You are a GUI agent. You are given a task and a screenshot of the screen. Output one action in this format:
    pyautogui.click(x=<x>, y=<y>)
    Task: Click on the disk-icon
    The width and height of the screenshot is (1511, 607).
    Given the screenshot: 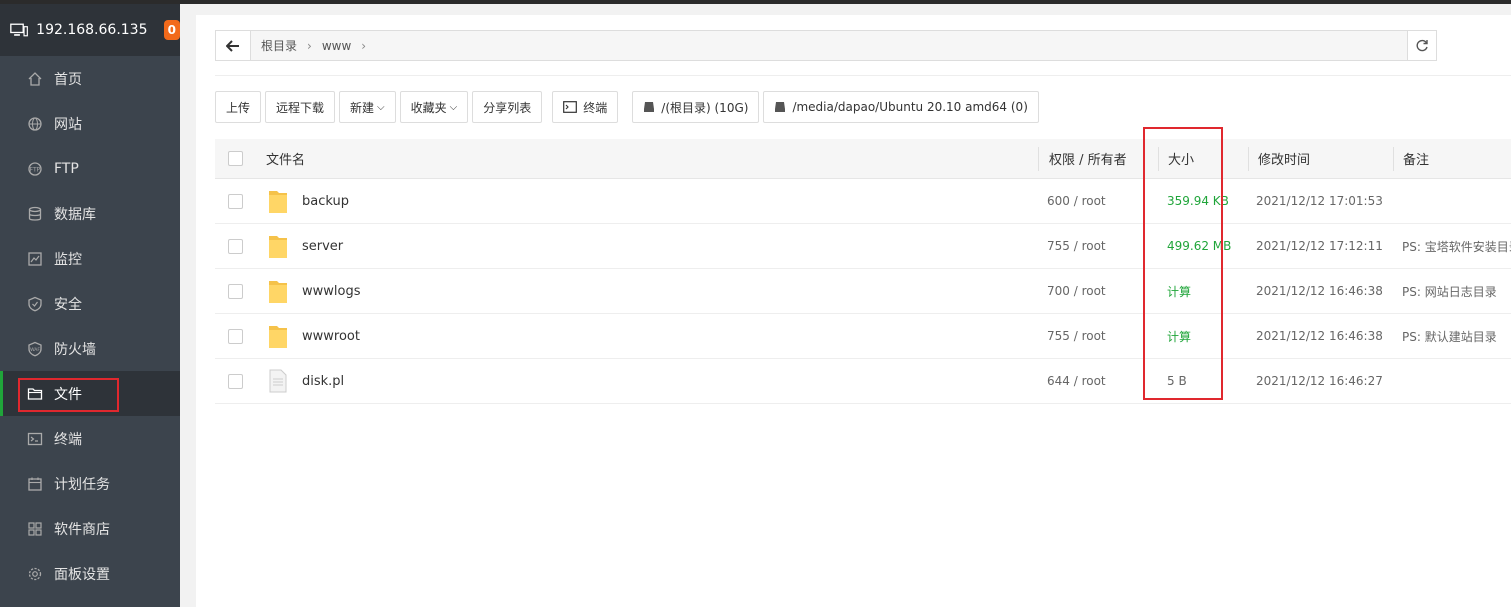 What is the action you would take?
    pyautogui.click(x=649, y=107)
    